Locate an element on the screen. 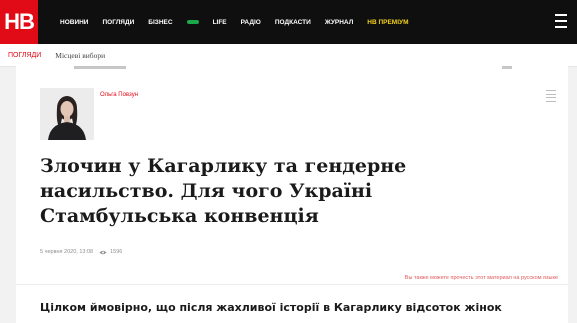 The image size is (577, 323). eye-icon is located at coordinates (103, 252).